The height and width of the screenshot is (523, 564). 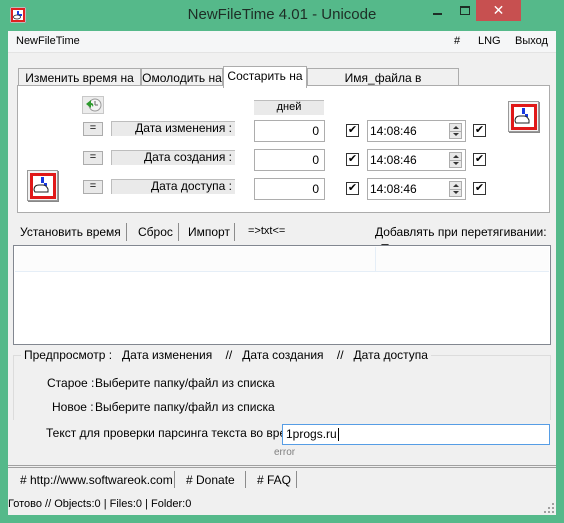 I want to click on preview-new-label: Новое :, so click(x=73, y=407).